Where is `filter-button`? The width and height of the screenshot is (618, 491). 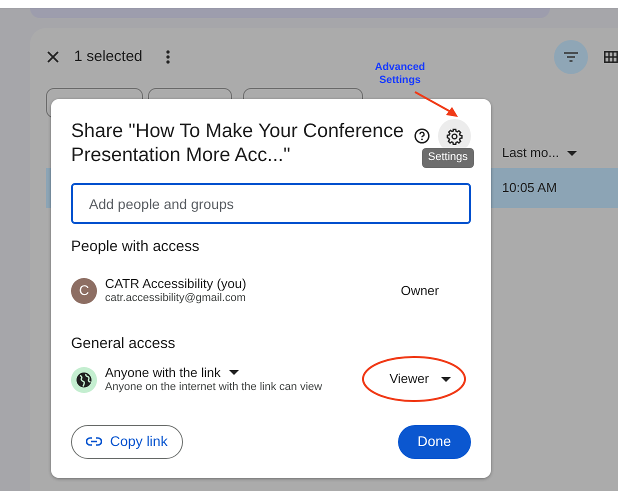
filter-button is located at coordinates (571, 57).